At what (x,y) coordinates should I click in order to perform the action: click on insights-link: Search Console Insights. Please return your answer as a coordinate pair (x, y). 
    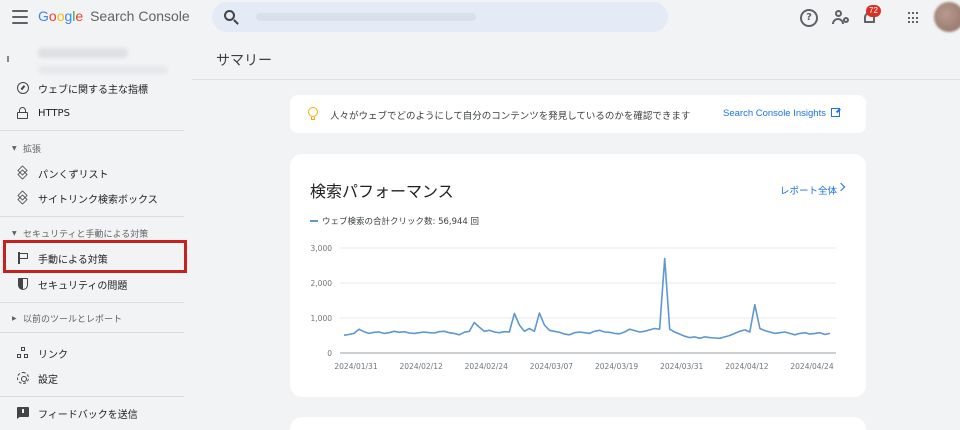
    Looking at the image, I should click on (774, 113).